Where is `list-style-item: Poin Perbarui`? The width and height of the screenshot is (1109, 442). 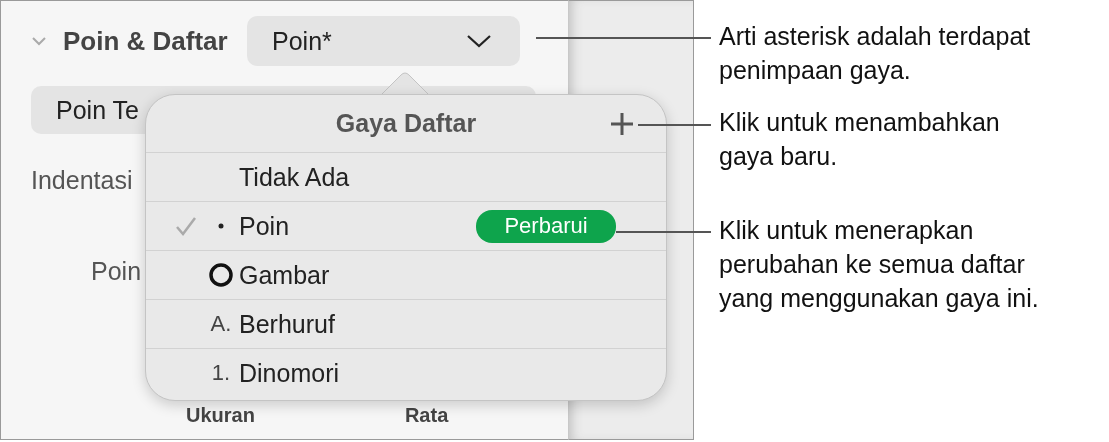
list-style-item: Poin Perbarui is located at coordinates (406, 225).